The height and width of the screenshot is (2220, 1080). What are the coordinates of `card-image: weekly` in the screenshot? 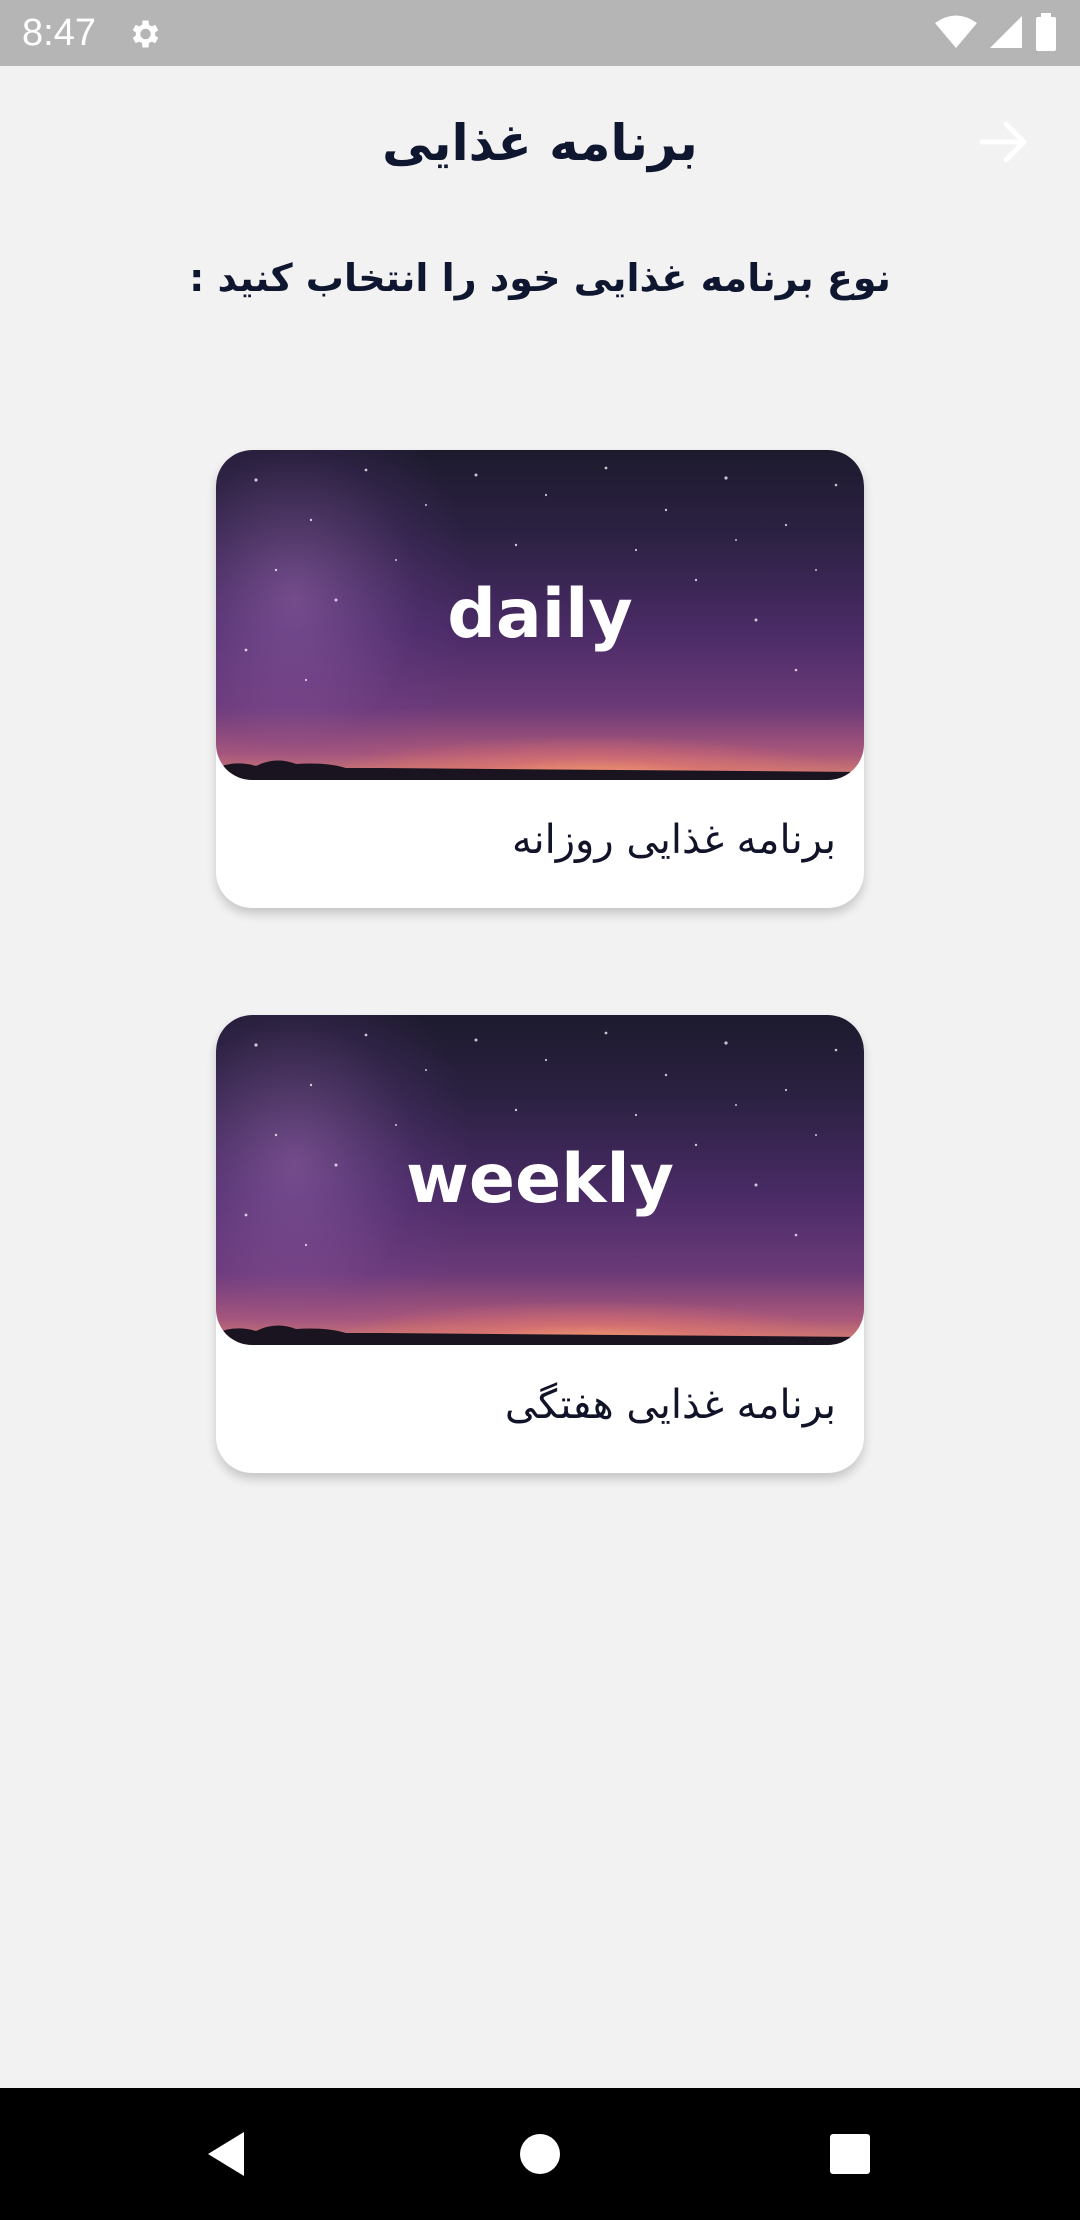 It's located at (540, 1180).